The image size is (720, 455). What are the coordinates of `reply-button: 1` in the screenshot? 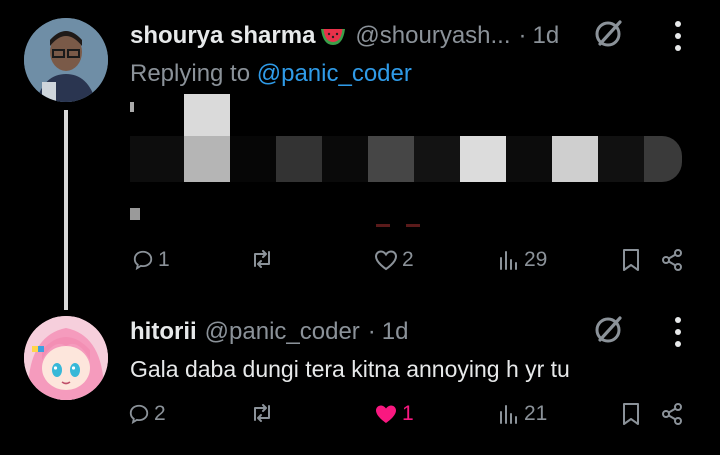 It's located at (151, 260).